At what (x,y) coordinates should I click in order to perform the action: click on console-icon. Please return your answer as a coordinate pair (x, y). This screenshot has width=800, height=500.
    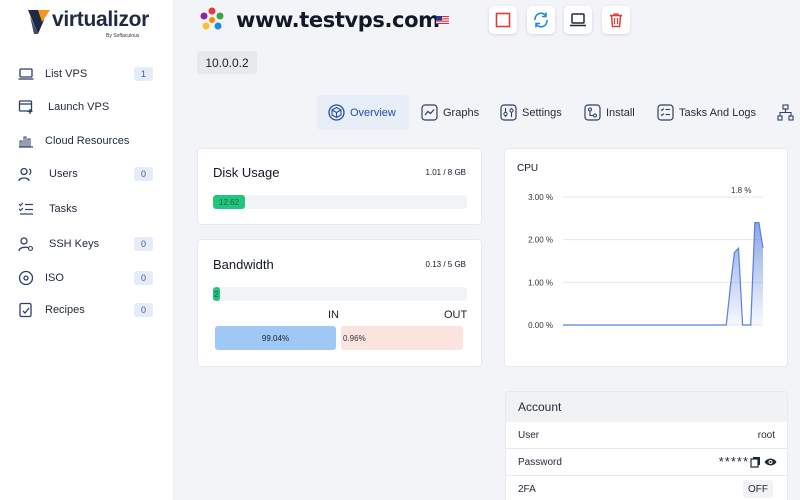
    Looking at the image, I should click on (578, 20).